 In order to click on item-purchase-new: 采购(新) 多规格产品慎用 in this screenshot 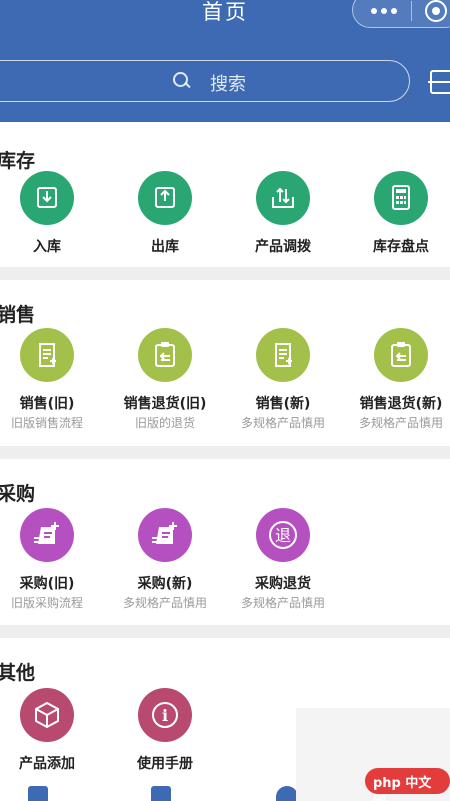, I will do `click(165, 563)`.